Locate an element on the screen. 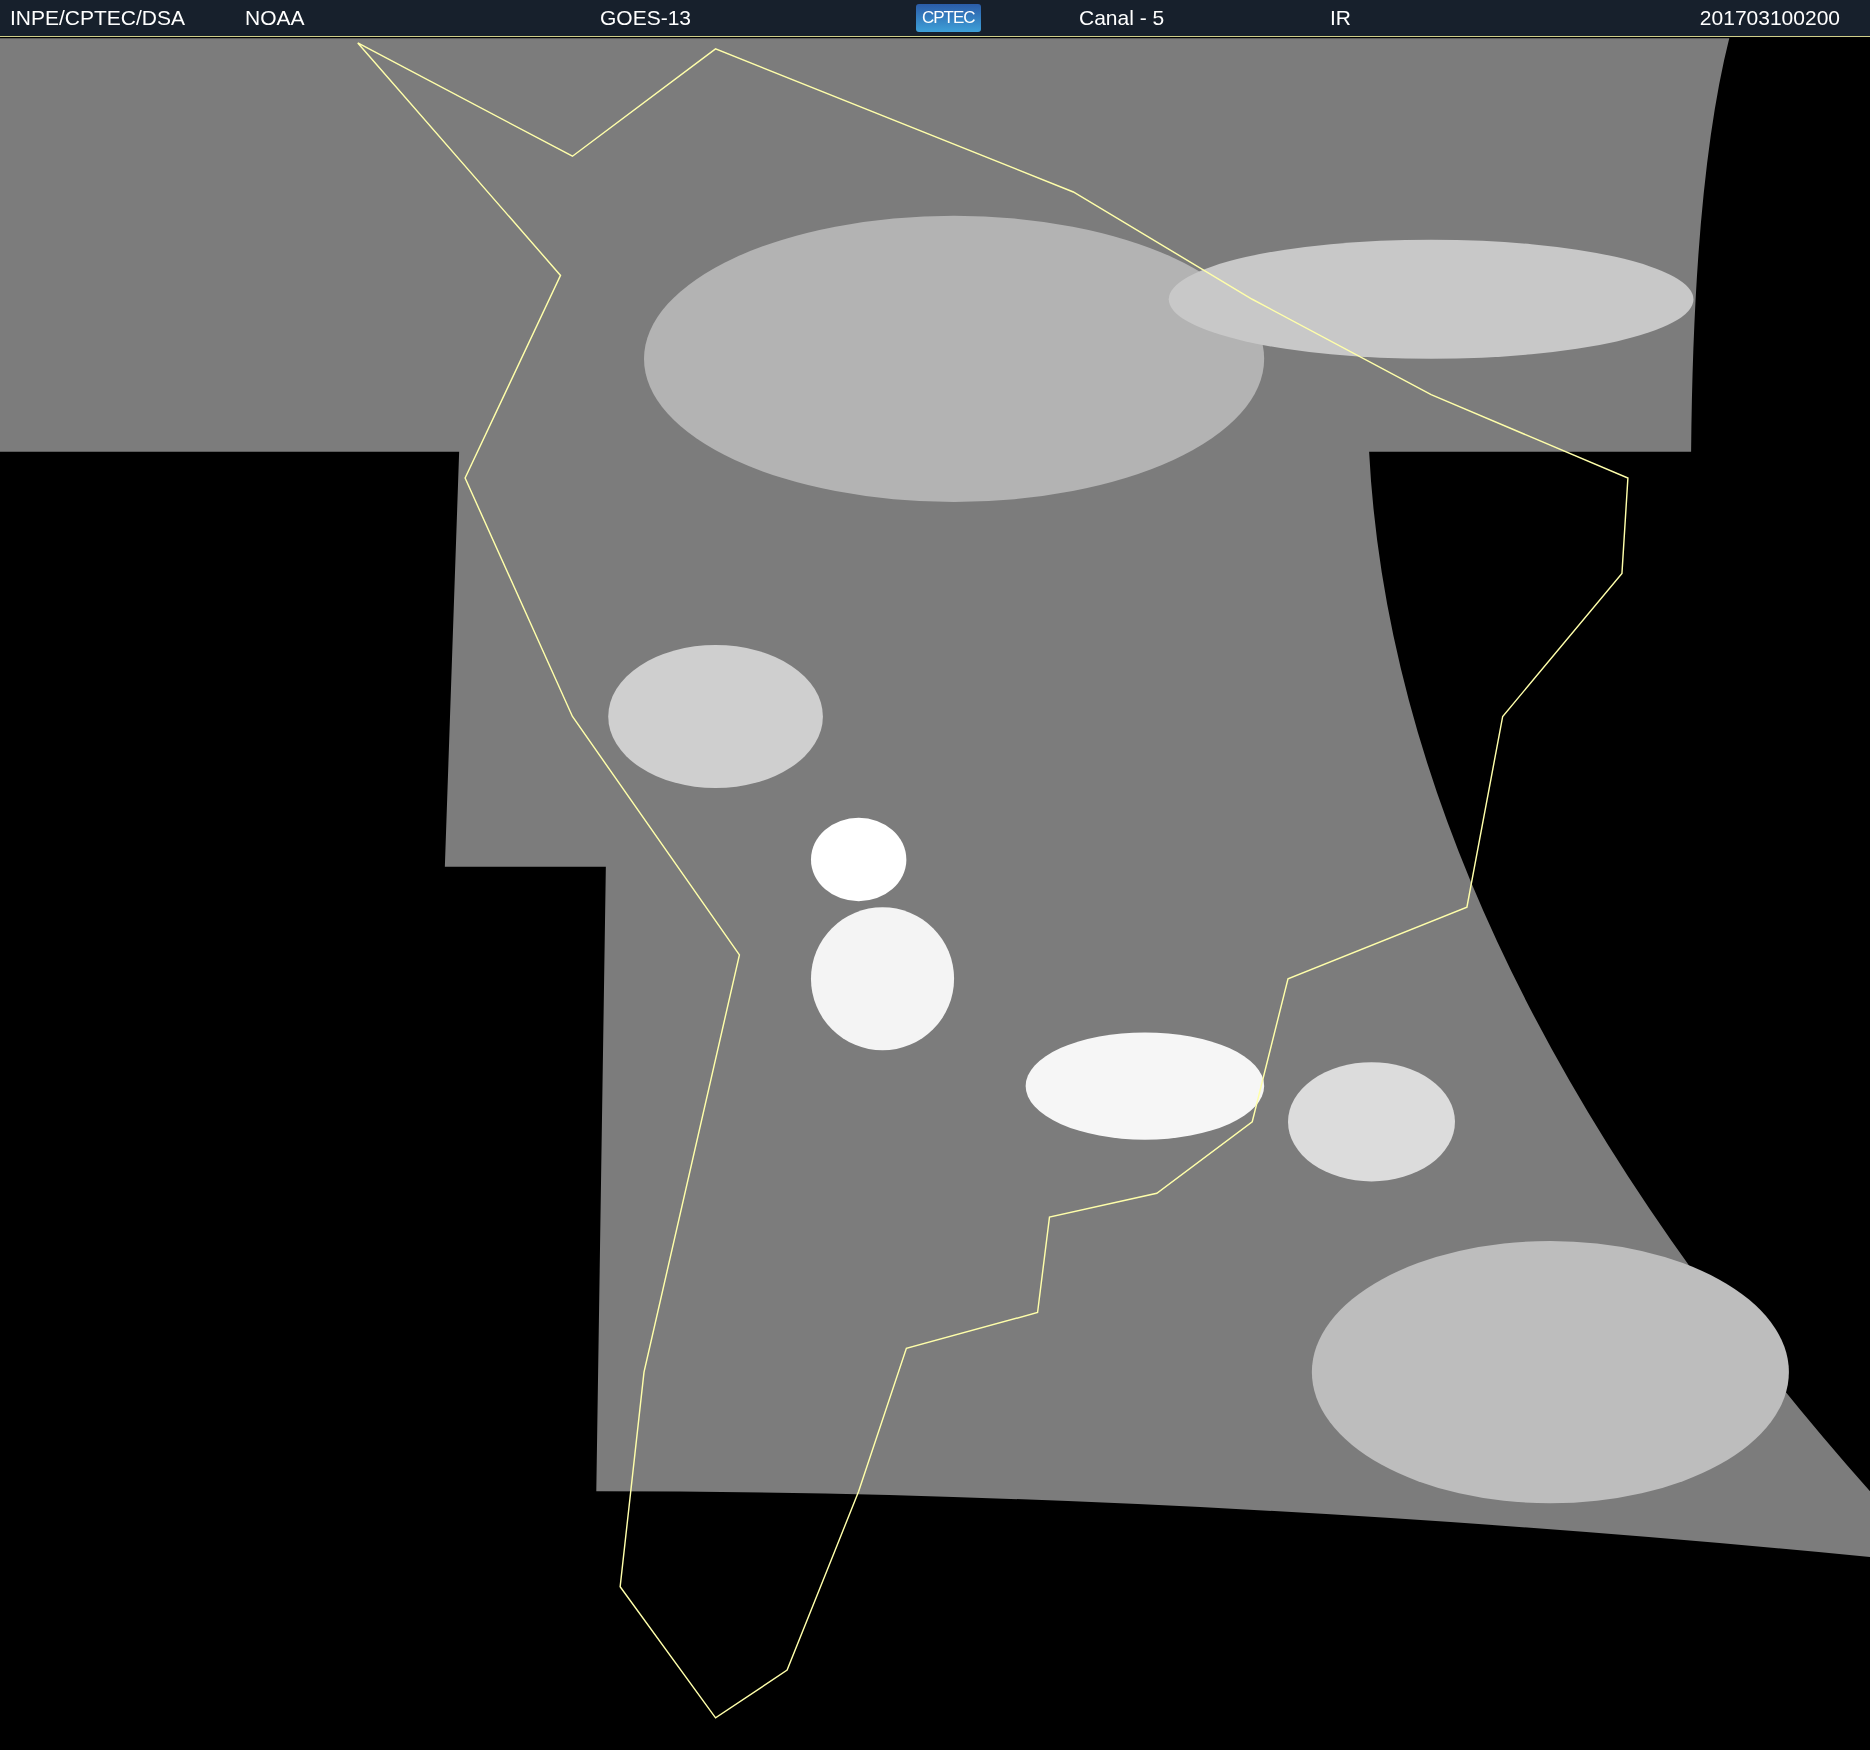 The image size is (1870, 1750). header-label: Canal - 5 is located at coordinates (1122, 18).